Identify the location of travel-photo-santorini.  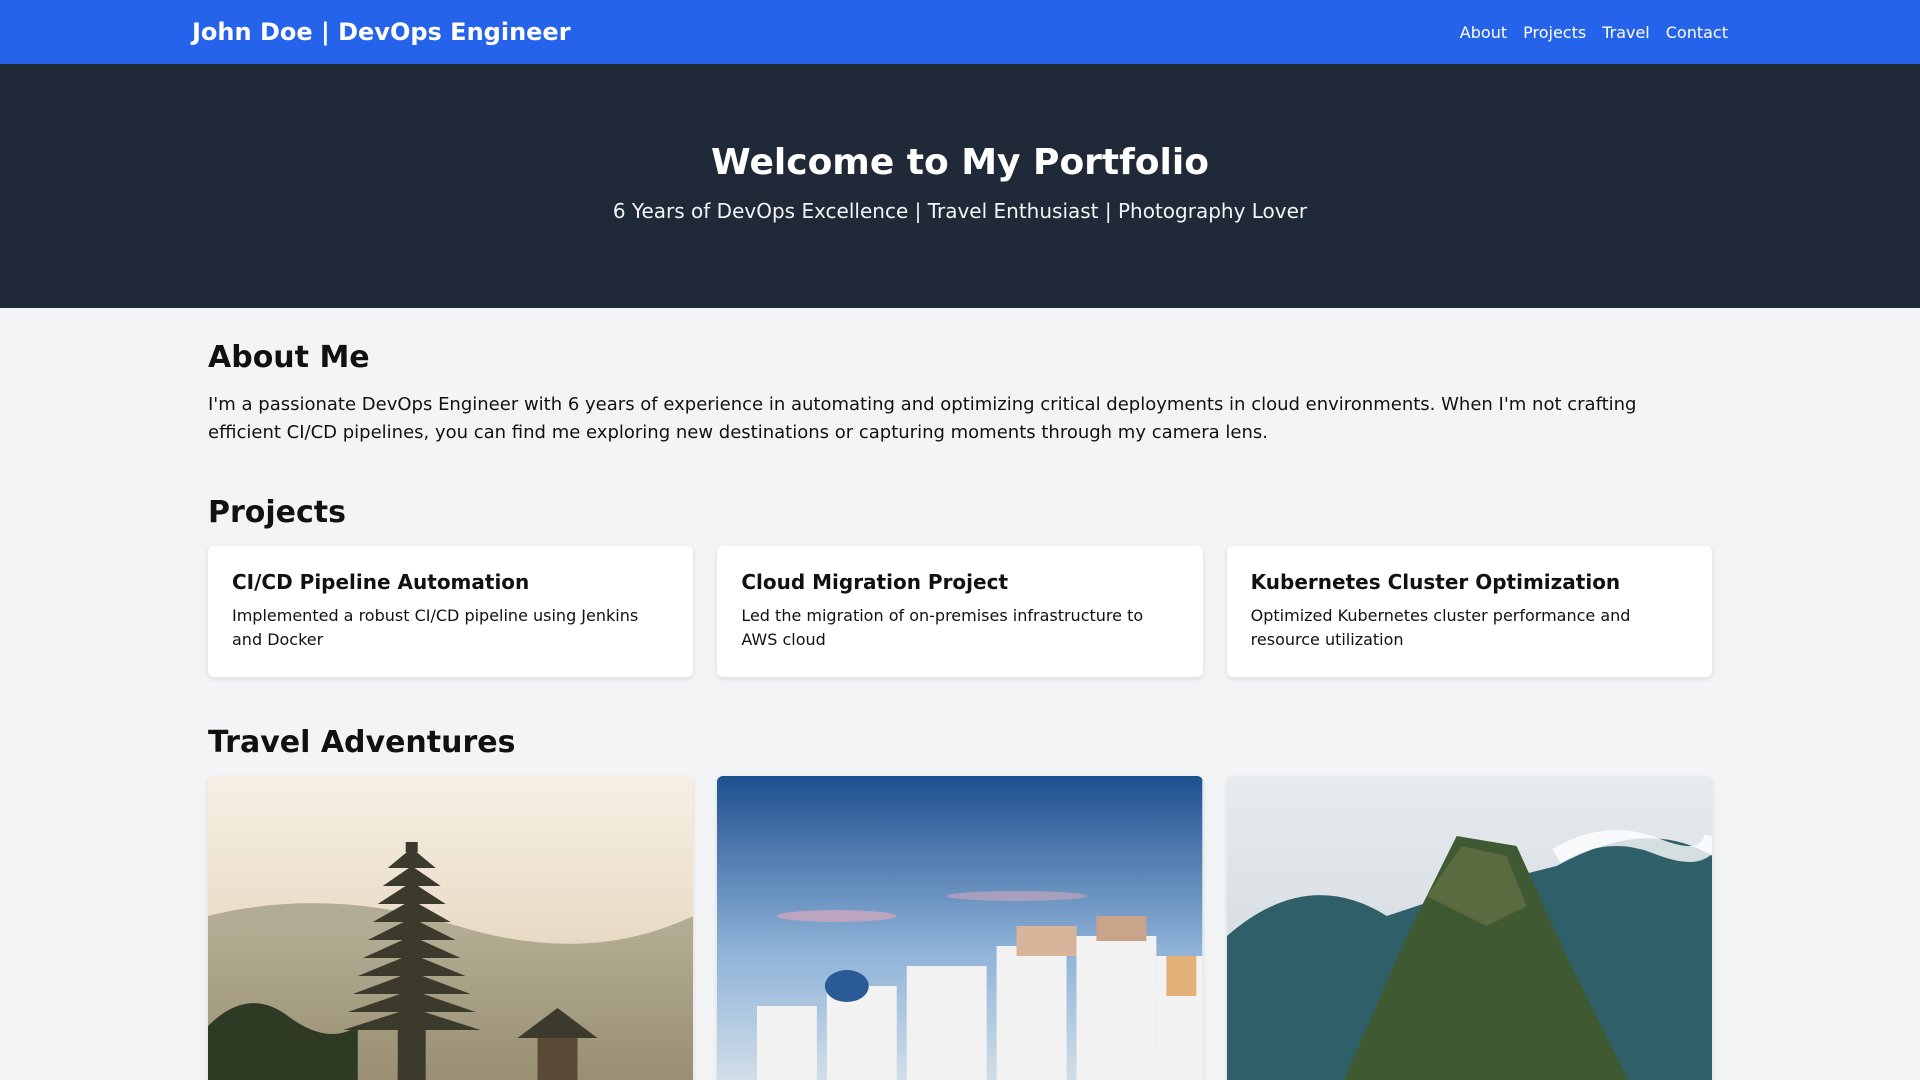
(960, 928).